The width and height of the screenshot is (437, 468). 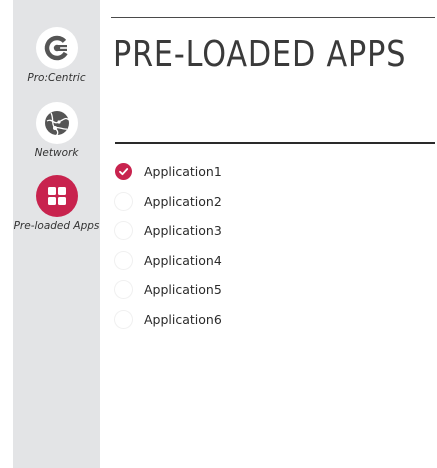 What do you see at coordinates (56, 78) in the screenshot?
I see `sidebar-item-label: Pro:Centric` at bounding box center [56, 78].